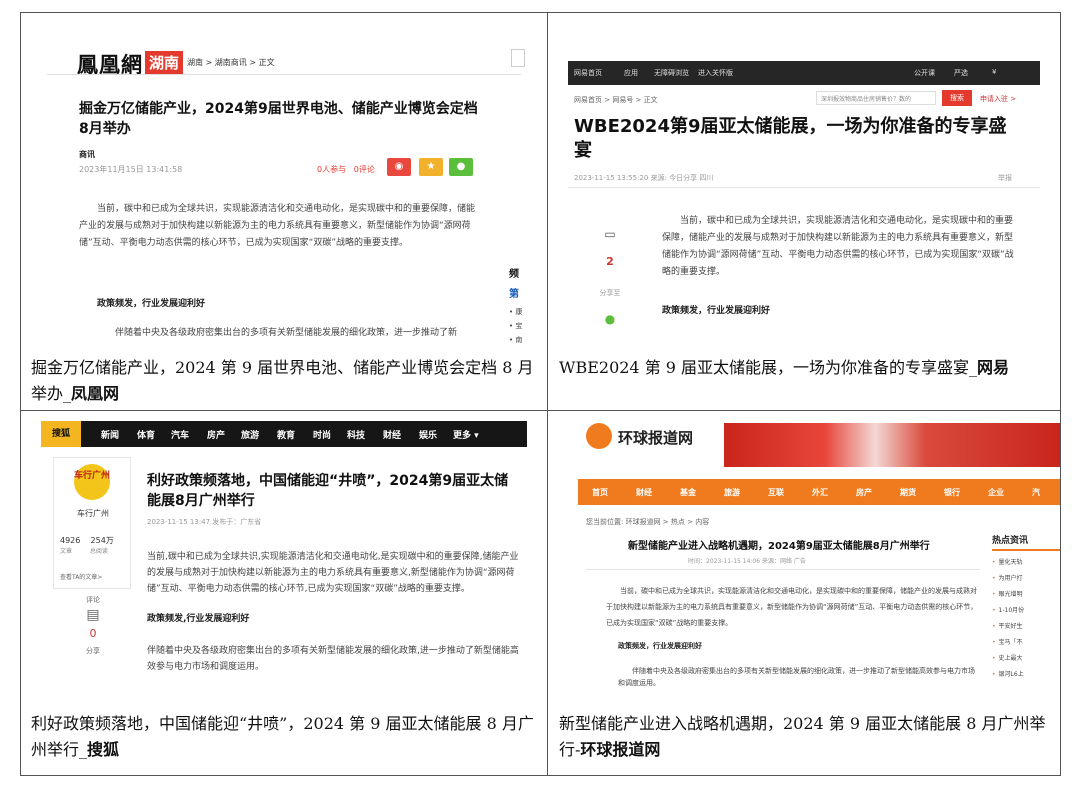 The image size is (1080, 788). Describe the element at coordinates (892, 445) in the screenshot. I see `ad-banner` at that location.